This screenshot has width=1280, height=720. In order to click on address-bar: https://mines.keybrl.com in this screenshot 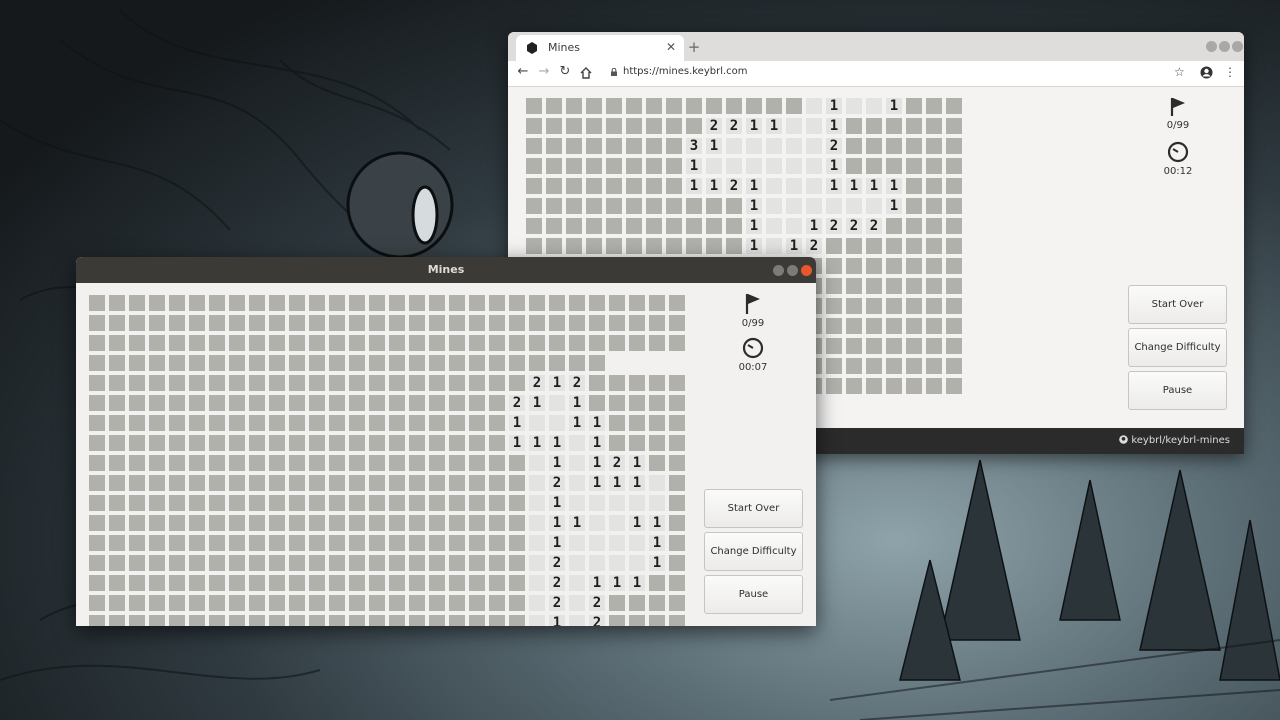, I will do `click(685, 71)`.